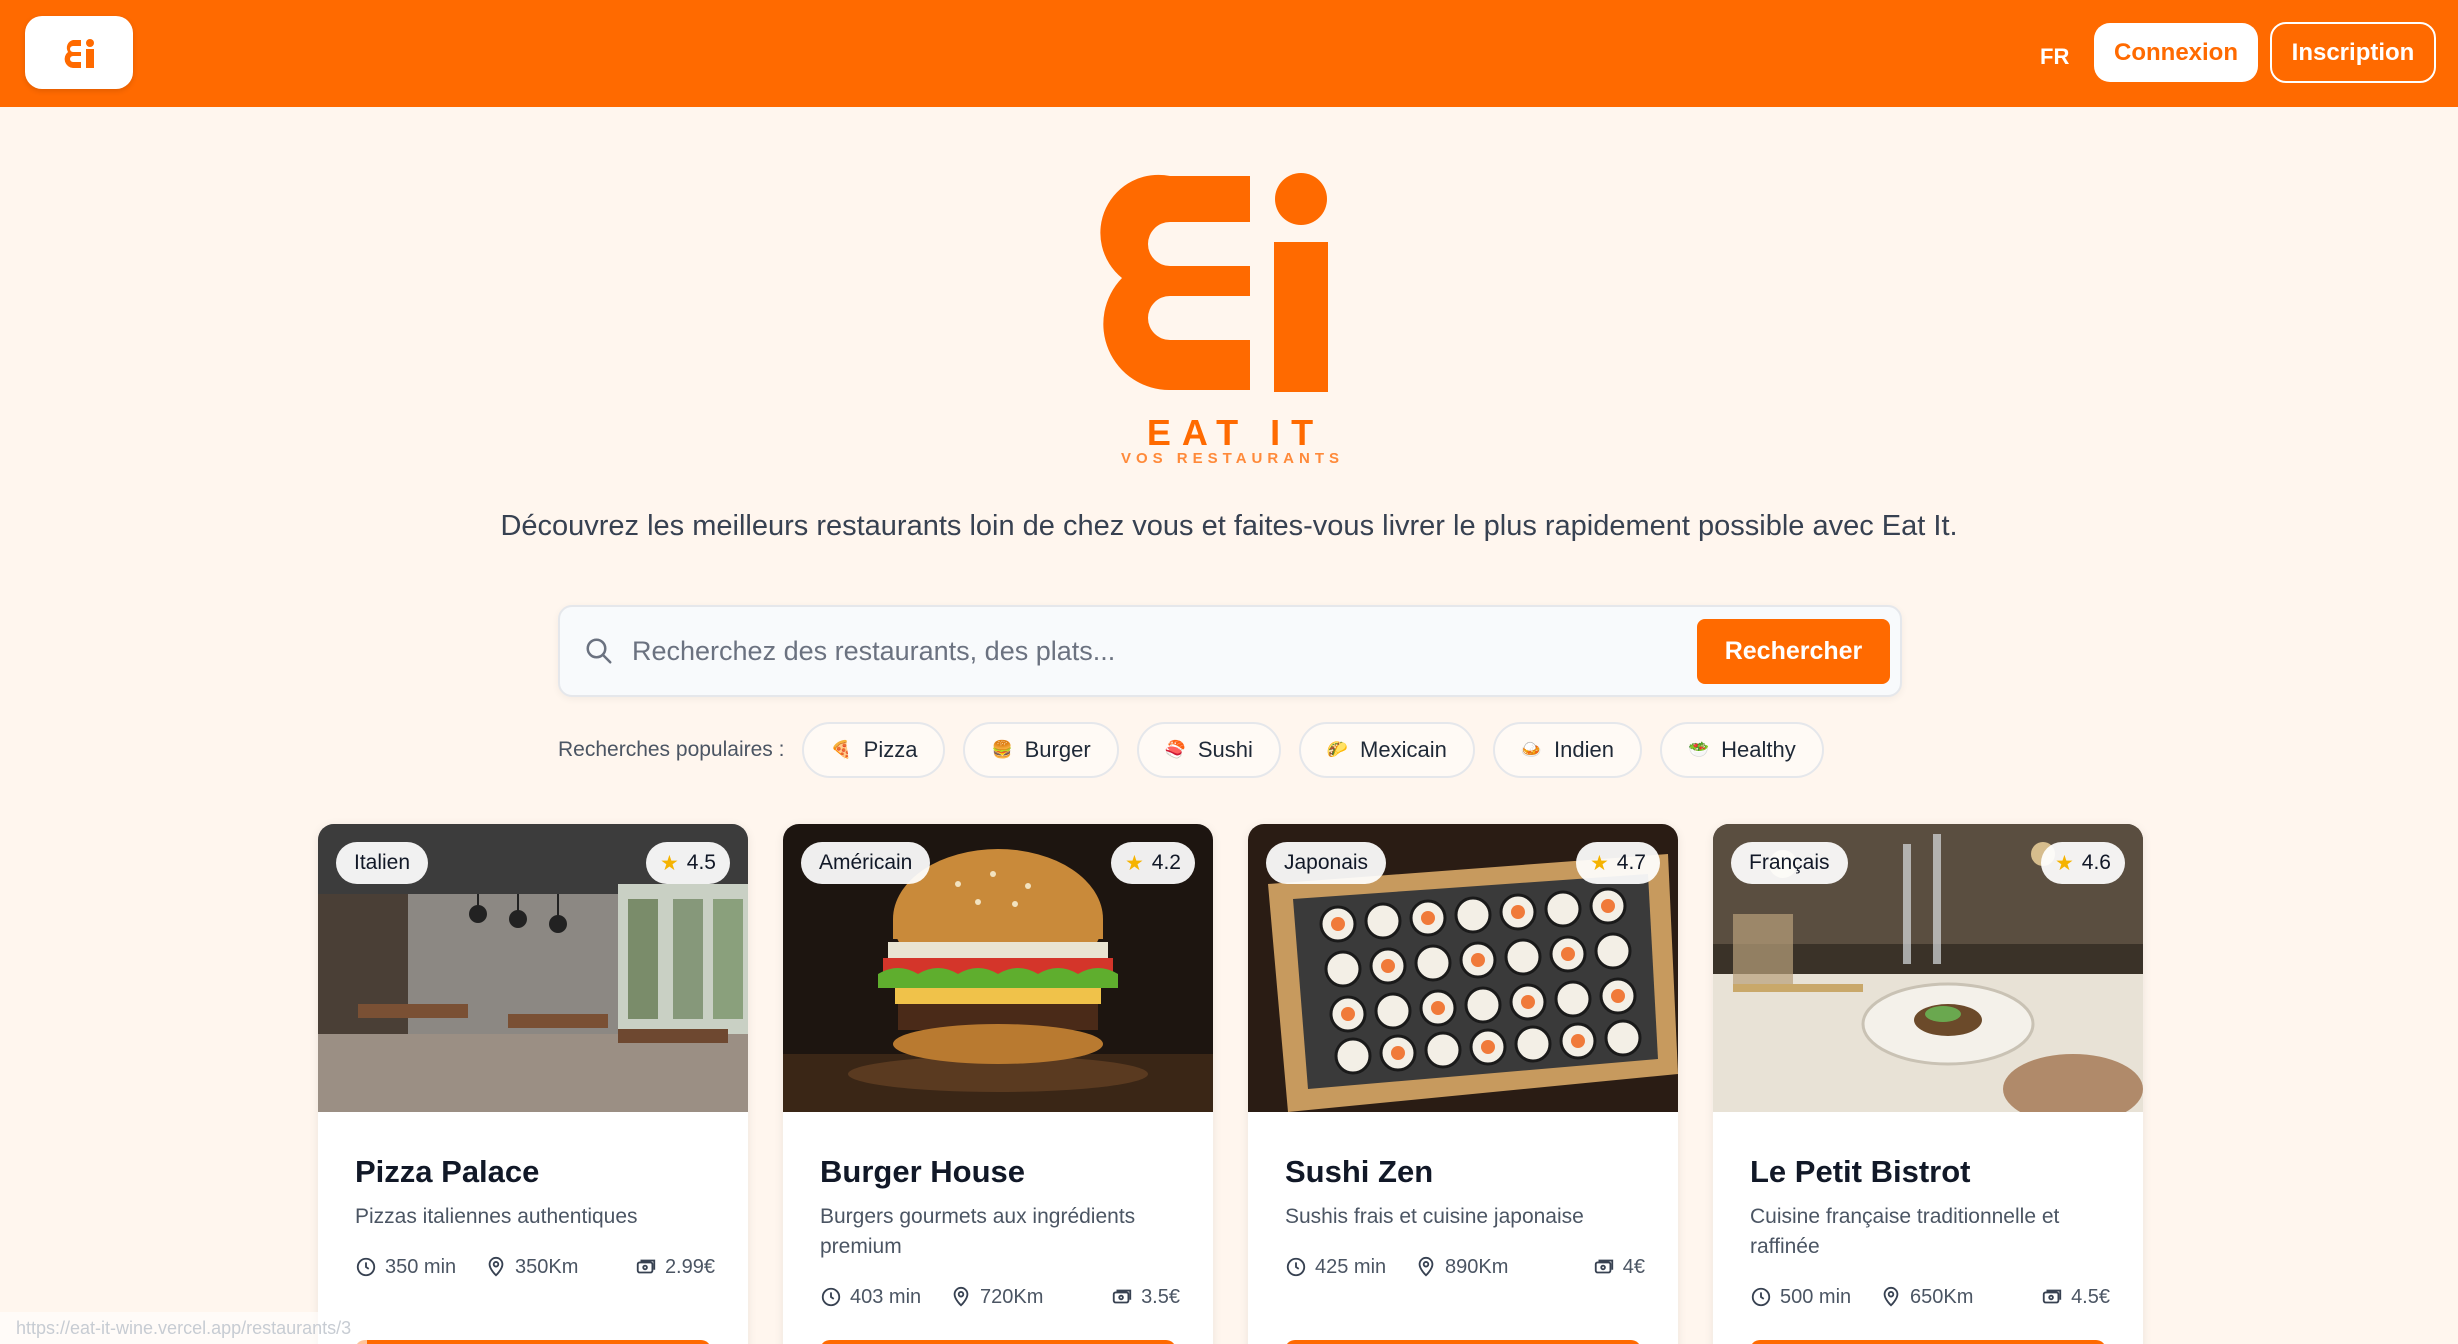 The height and width of the screenshot is (1344, 2458). What do you see at coordinates (1942, 1296) in the screenshot?
I see `distance-value: 650Km` at bounding box center [1942, 1296].